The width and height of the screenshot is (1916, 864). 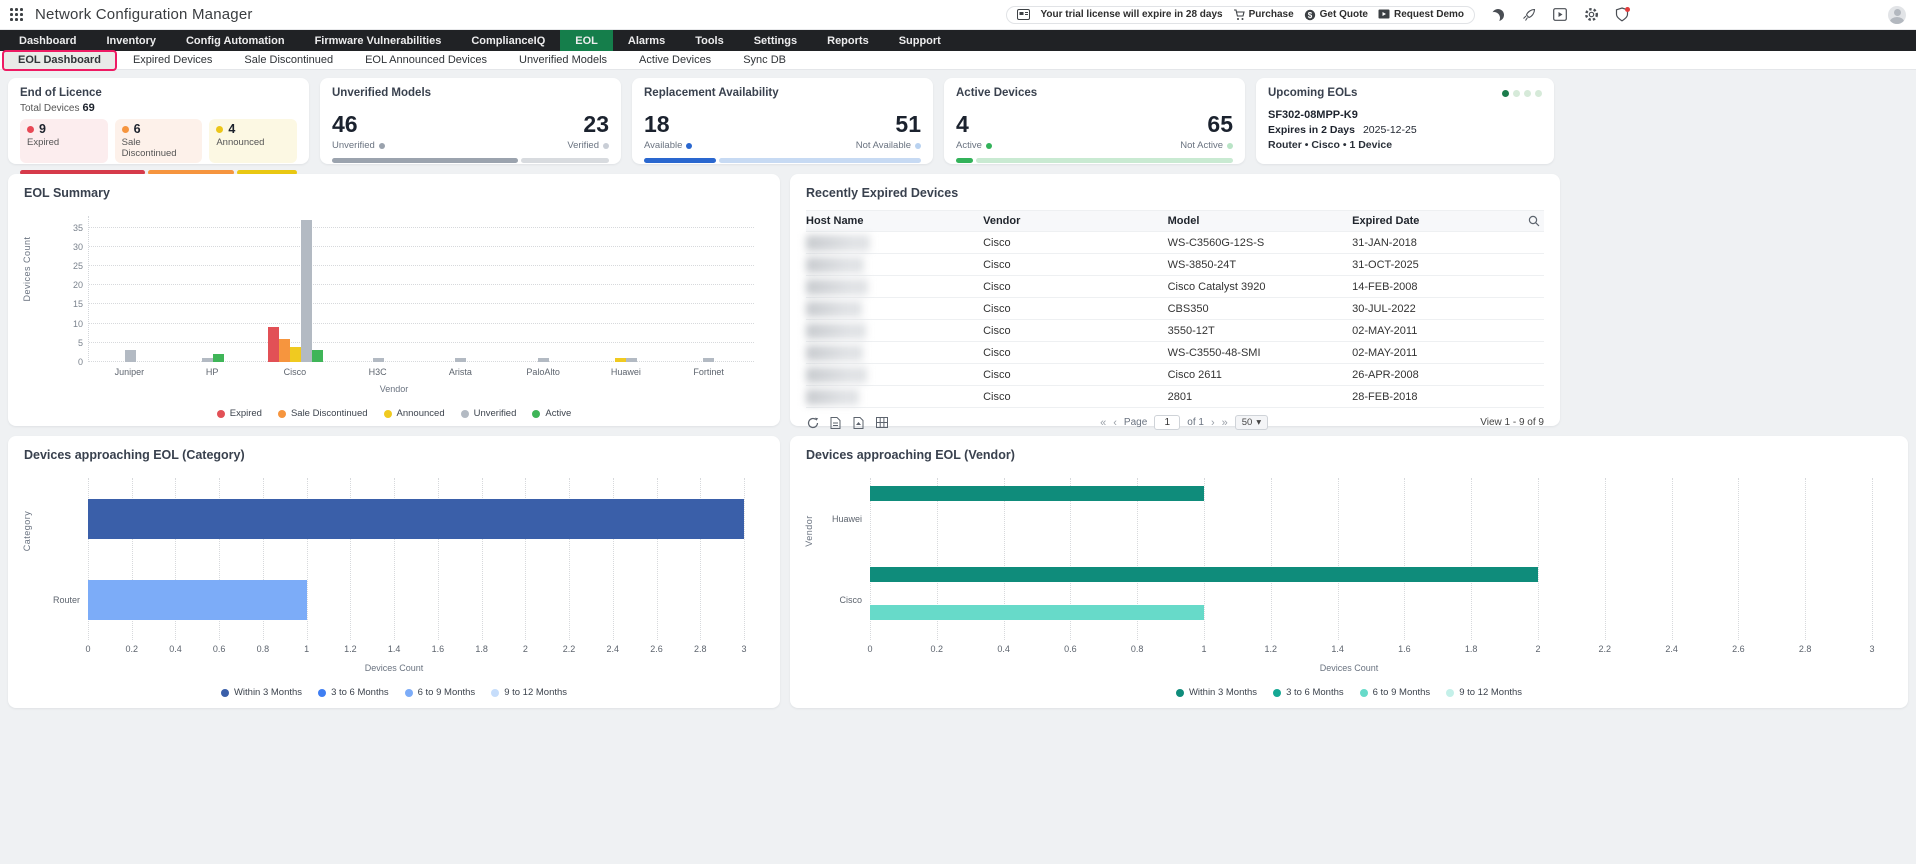 What do you see at coordinates (345, 124) in the screenshot?
I see `left-metric-value: 46` at bounding box center [345, 124].